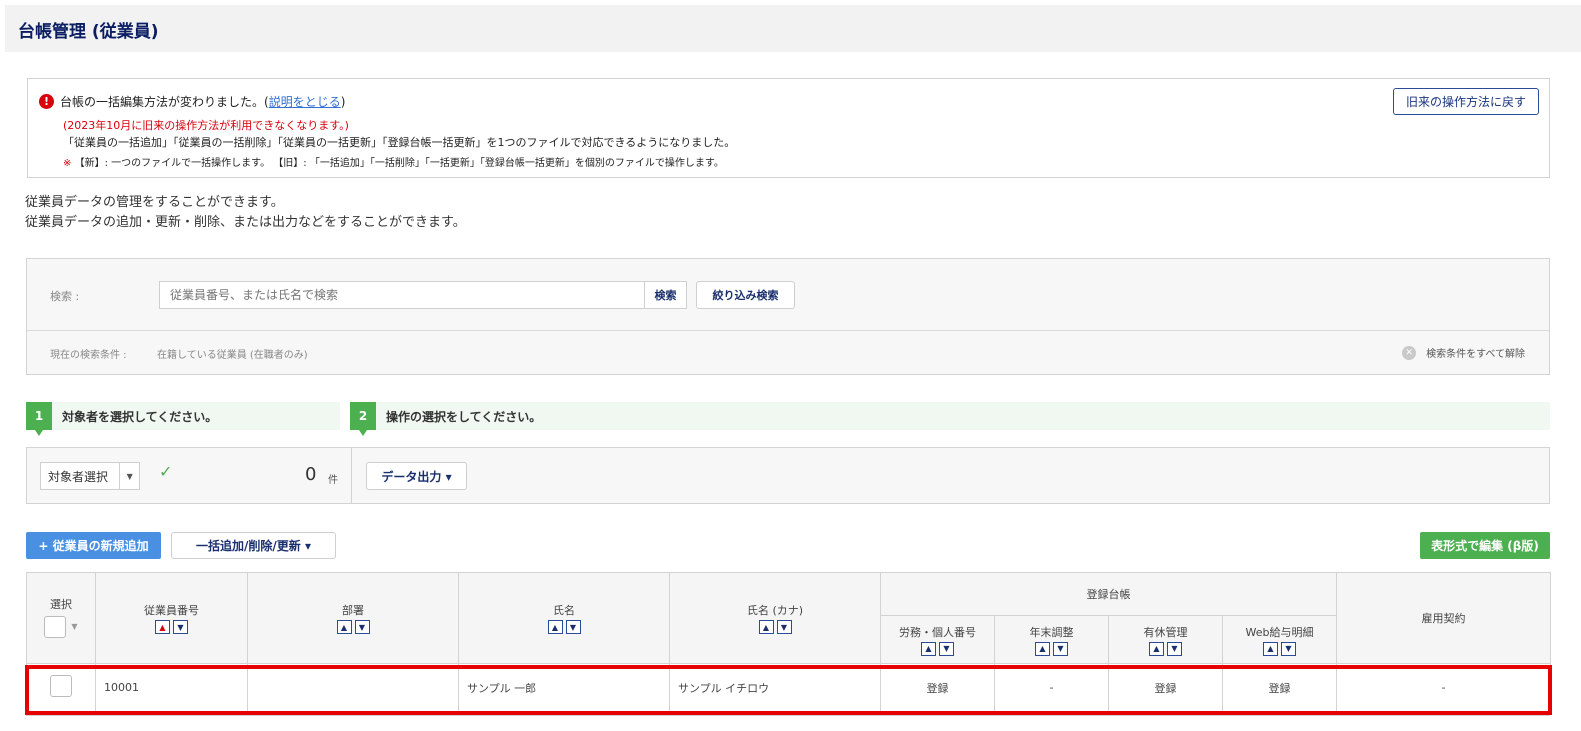 Image resolution: width=1581 pixels, height=731 pixels. What do you see at coordinates (665, 295) in the screenshot?
I see `search-button: 検索` at bounding box center [665, 295].